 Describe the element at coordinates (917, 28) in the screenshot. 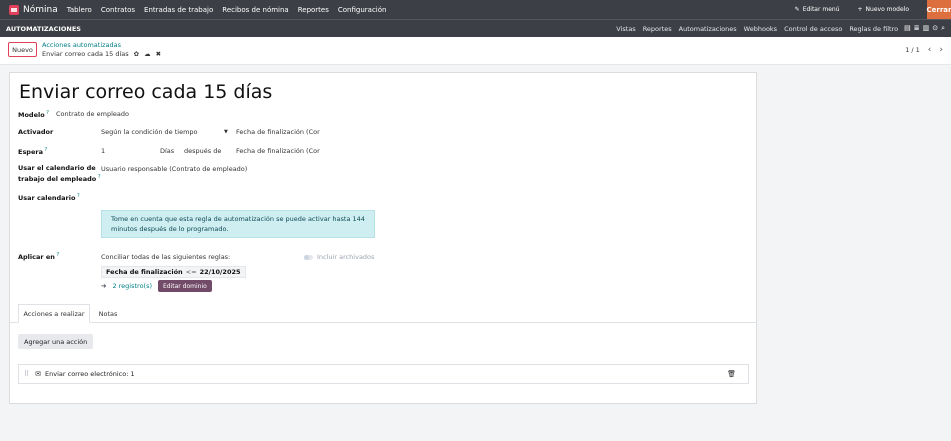

I see `list-view-icon: ≣` at that location.